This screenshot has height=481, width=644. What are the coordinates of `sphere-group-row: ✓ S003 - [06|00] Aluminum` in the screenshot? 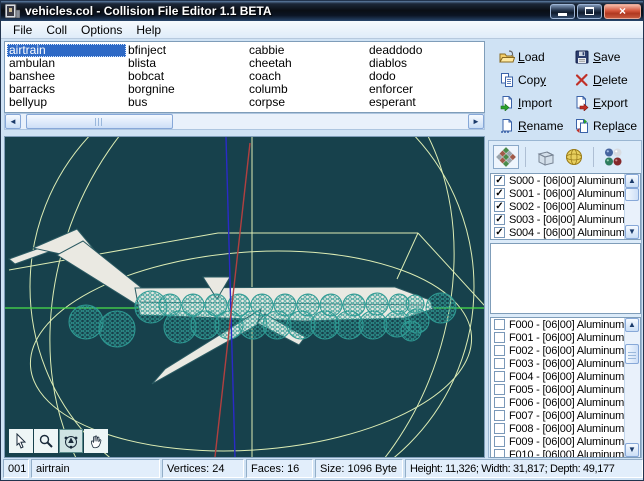 It's located at (565, 219).